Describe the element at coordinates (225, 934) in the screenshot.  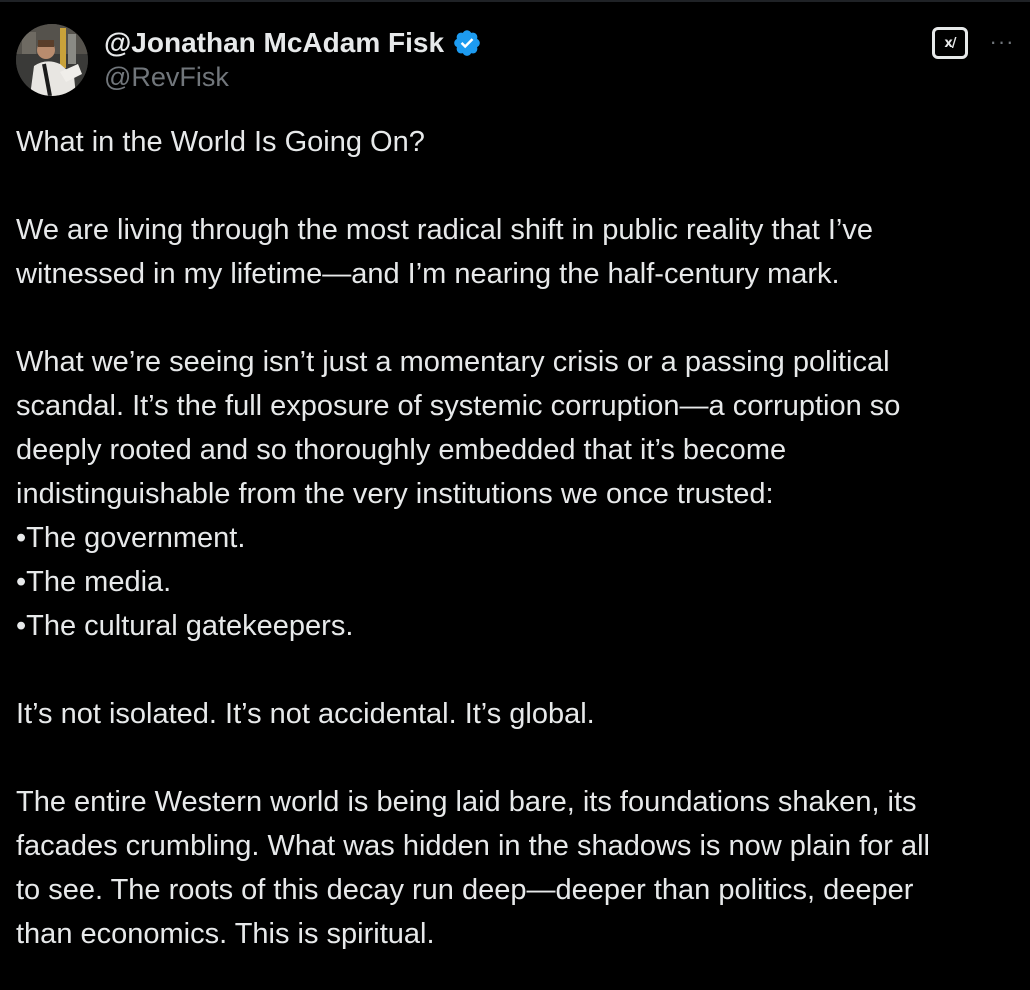
I see `tweet-line: than economics. This is spiritual.` at that location.